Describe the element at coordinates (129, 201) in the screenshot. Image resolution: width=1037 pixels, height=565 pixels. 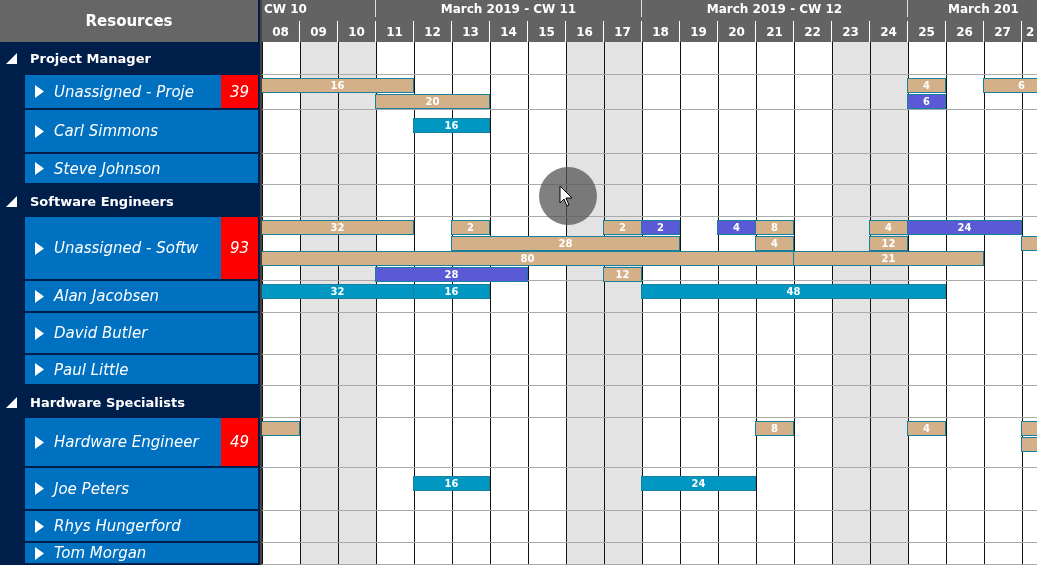
I see `group-header: Software Engineers` at that location.